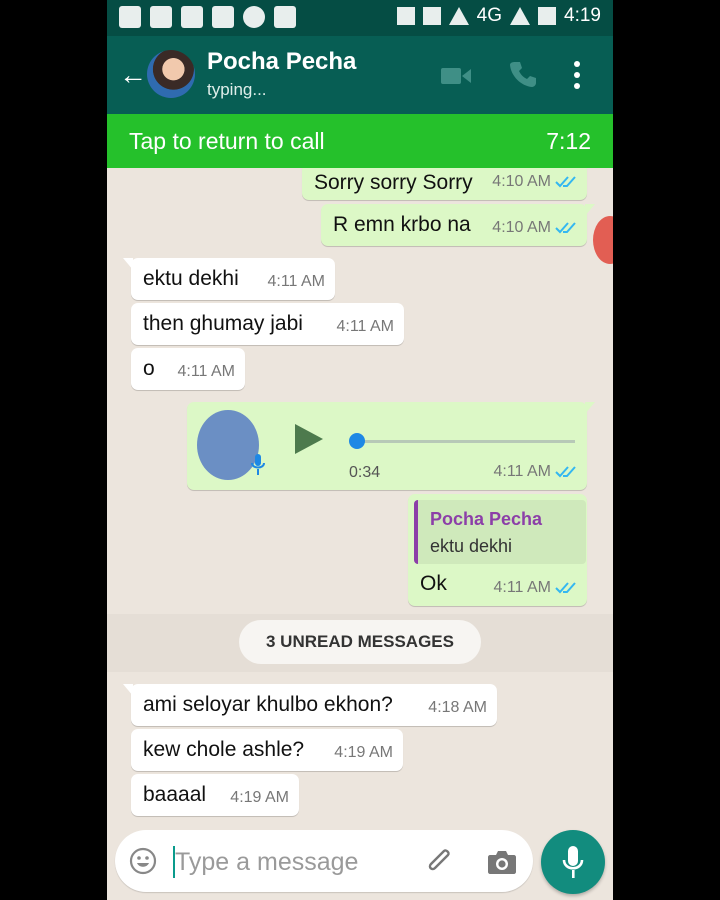 The width and height of the screenshot is (720, 900). I want to click on message-text: kew chole ashle?, so click(224, 749).